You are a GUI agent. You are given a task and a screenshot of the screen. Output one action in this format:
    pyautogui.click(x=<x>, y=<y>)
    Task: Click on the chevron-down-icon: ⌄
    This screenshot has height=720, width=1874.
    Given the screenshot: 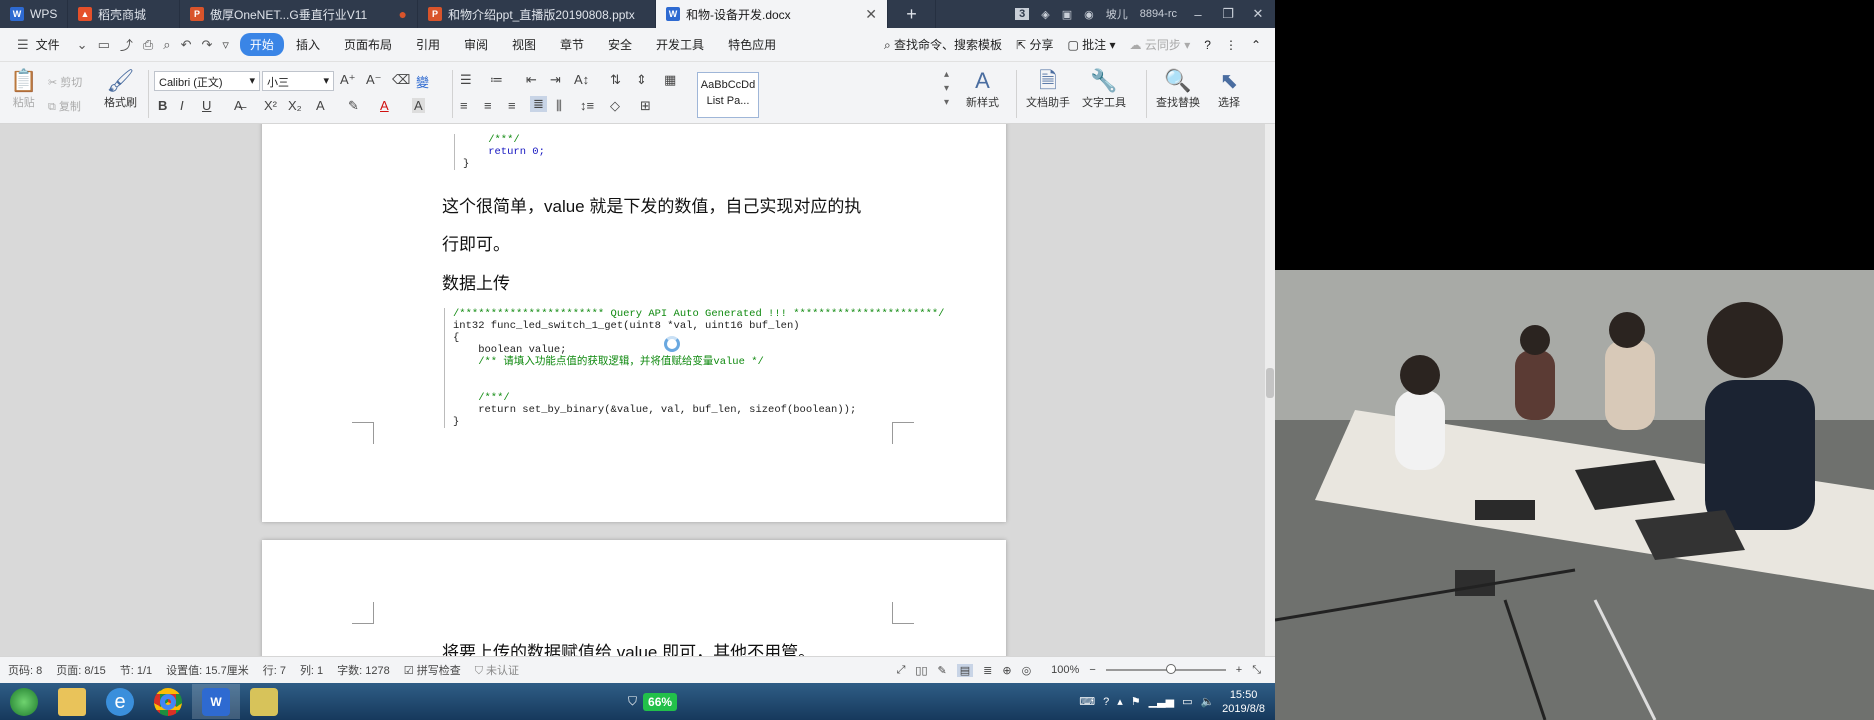 What is the action you would take?
    pyautogui.click(x=82, y=45)
    